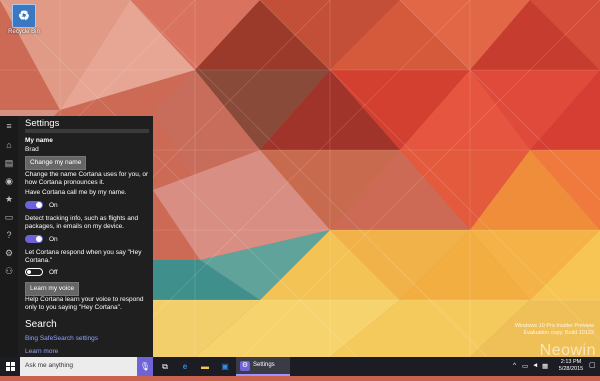 The height and width of the screenshot is (381, 600). I want to click on learn-more-link: Learn more, so click(41, 351).